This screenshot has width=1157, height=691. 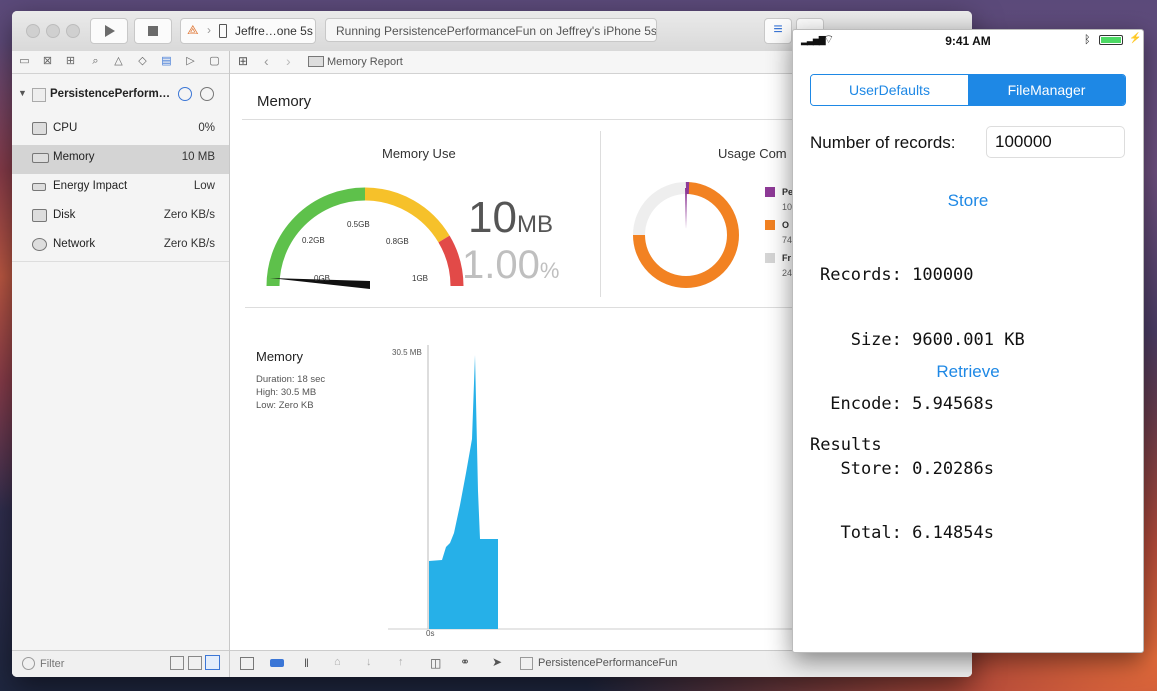 What do you see at coordinates (214, 61) in the screenshot?
I see `report-icon: ▢` at bounding box center [214, 61].